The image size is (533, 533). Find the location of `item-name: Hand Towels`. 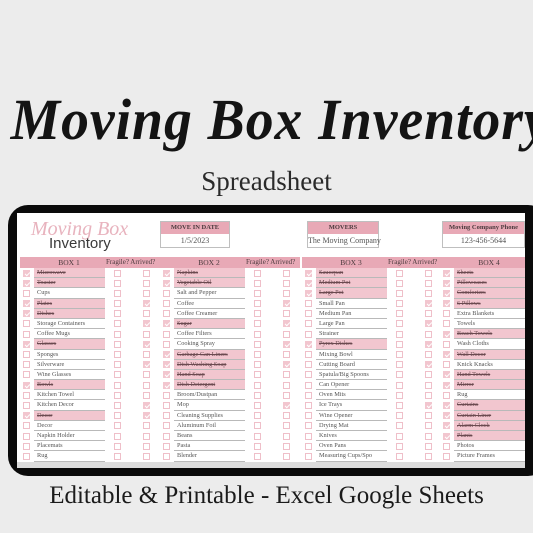

item-name: Hand Towels is located at coordinates (489, 375).